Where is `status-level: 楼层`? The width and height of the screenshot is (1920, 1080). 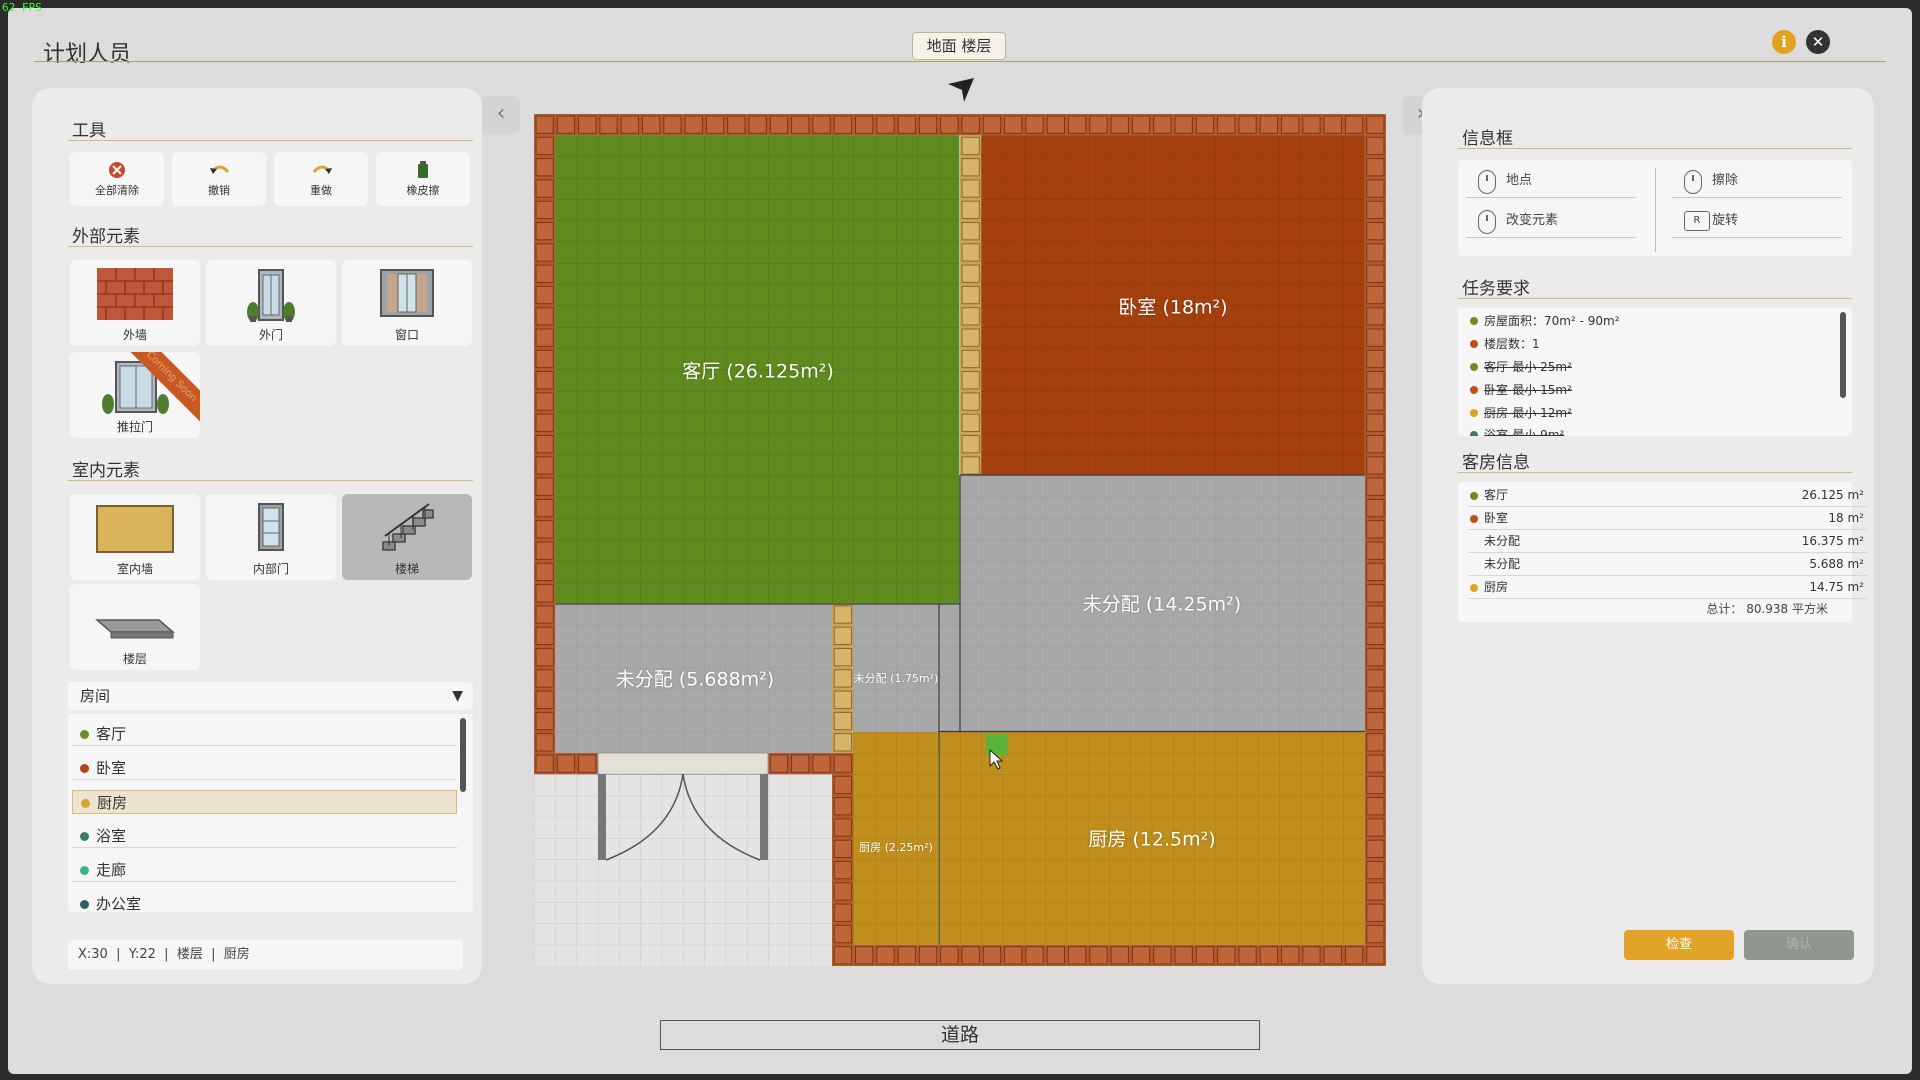
status-level: 楼层 is located at coordinates (189, 954).